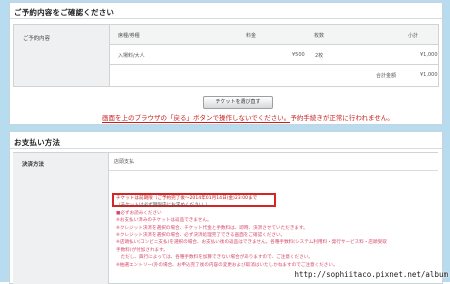  What do you see at coordinates (274, 35) in the screenshot?
I see `order-table-header: 席種/券種 料金 枚数 小計` at bounding box center [274, 35].